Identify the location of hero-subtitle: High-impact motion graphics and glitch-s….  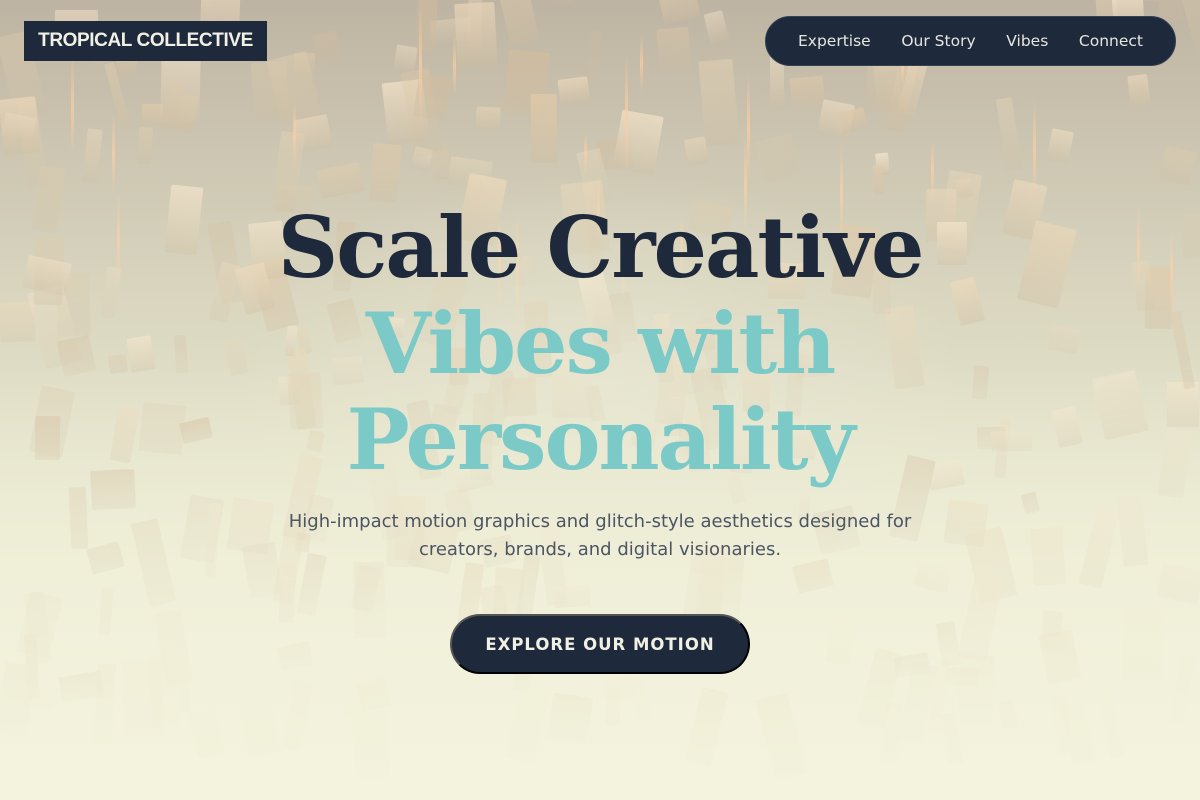
(600, 536).